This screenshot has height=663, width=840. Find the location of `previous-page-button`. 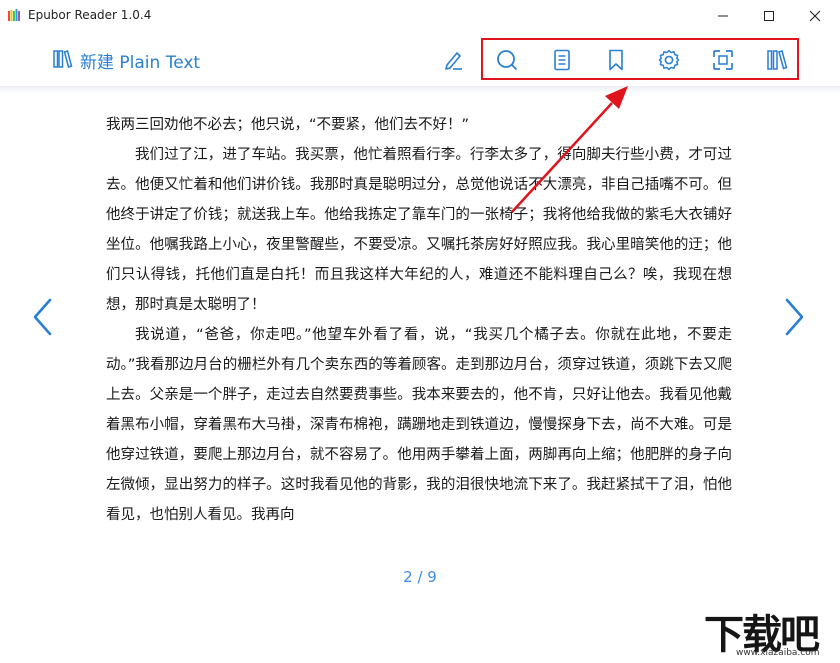

previous-page-button is located at coordinates (42, 317).